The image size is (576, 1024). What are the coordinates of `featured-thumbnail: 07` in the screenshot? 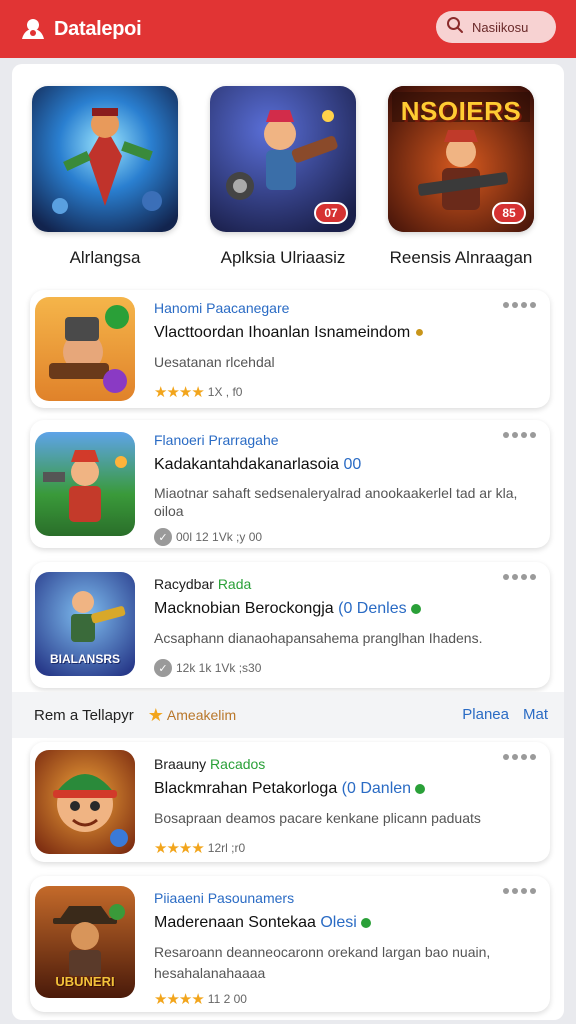 It's located at (283, 159).